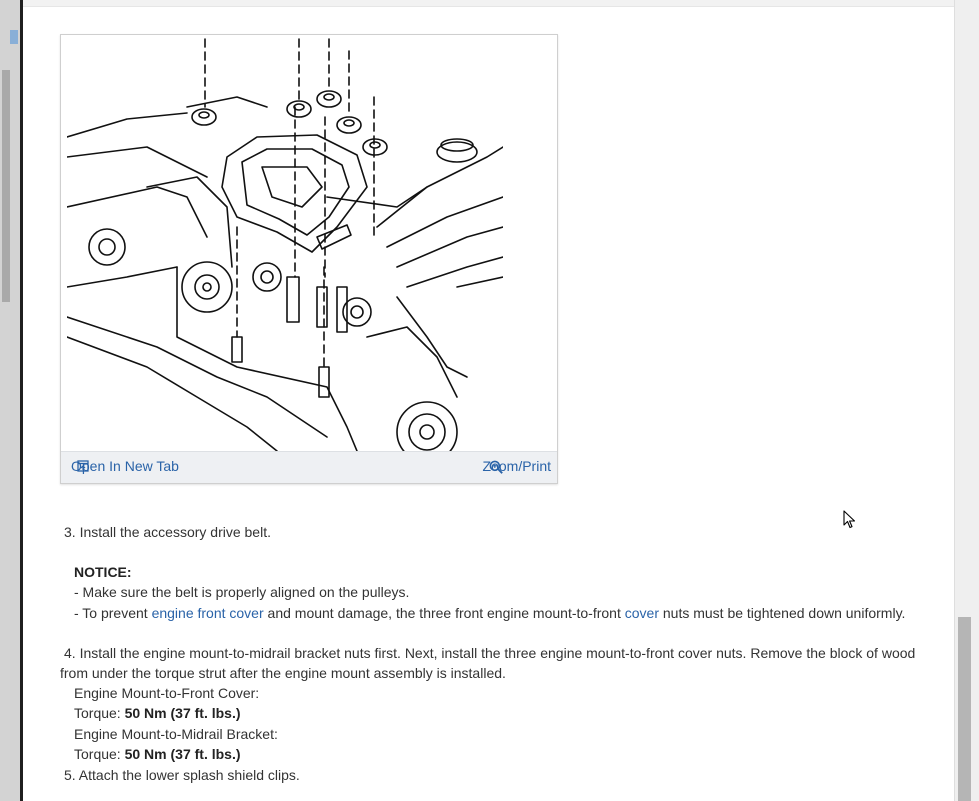 The height and width of the screenshot is (801, 979). I want to click on engine-front-cover-link: engine front cover, so click(208, 613).